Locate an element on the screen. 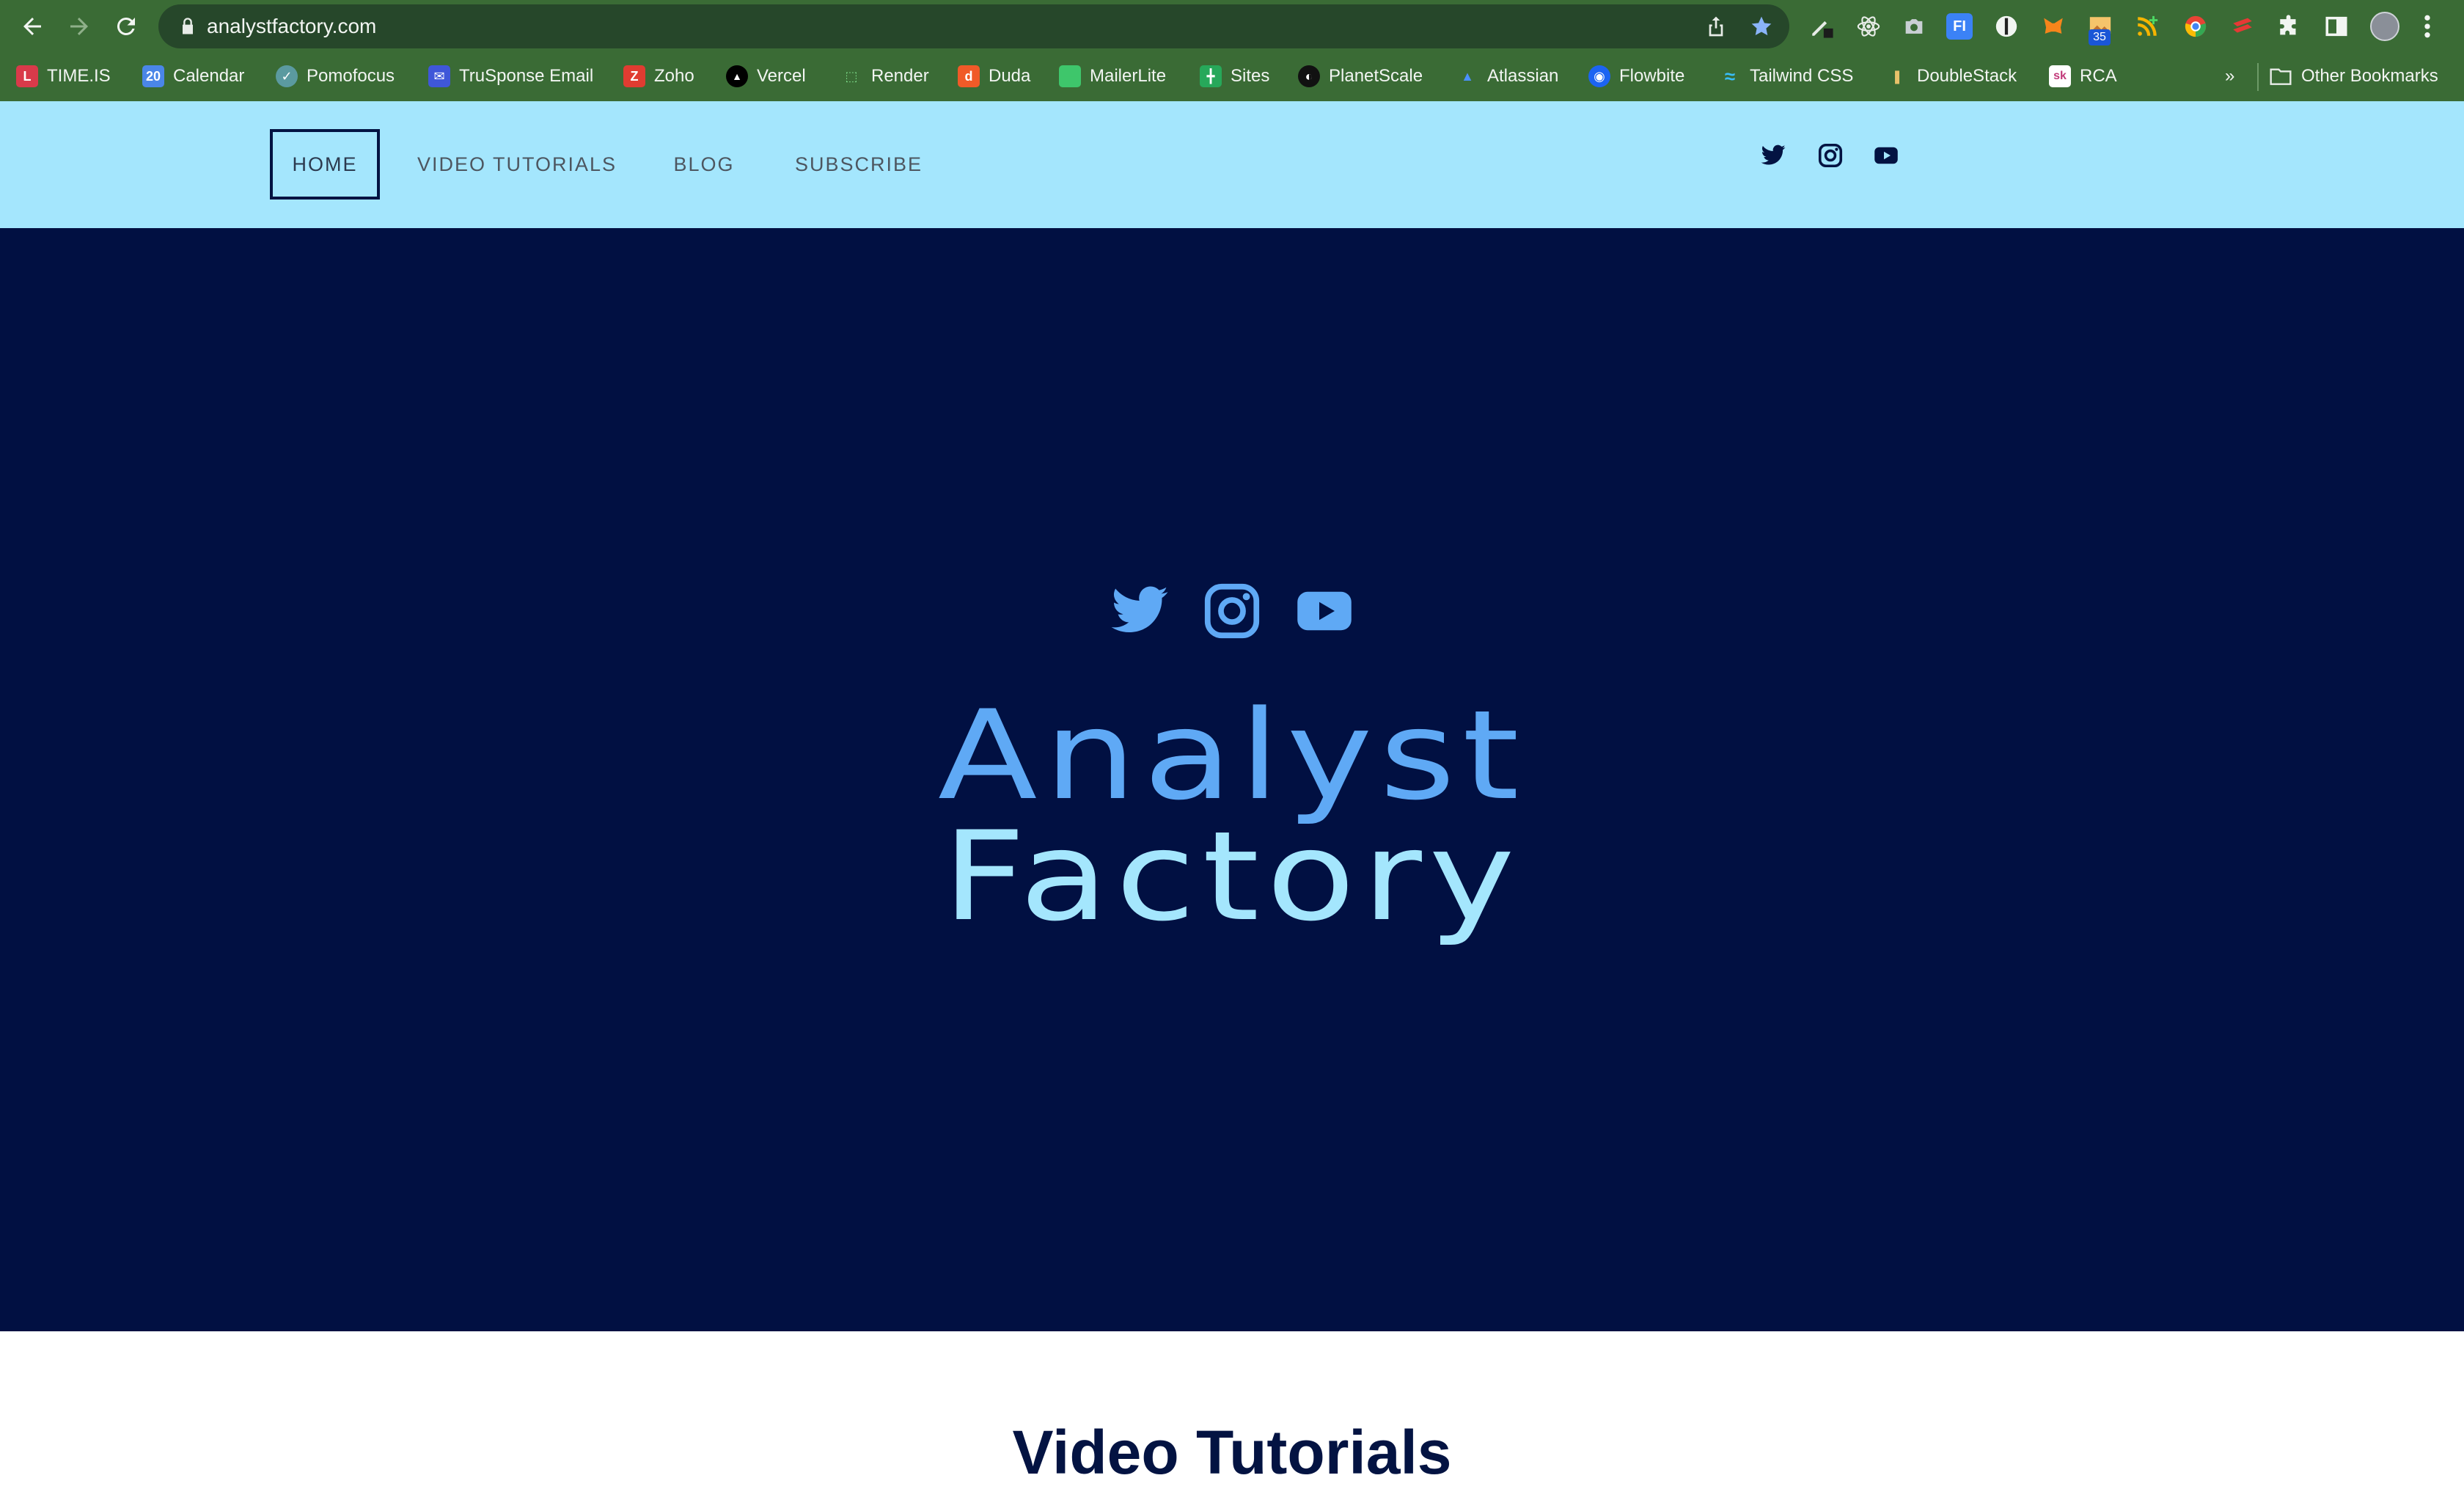 This screenshot has width=2464, height=1489. bookmark-label: Vercel is located at coordinates (781, 76).